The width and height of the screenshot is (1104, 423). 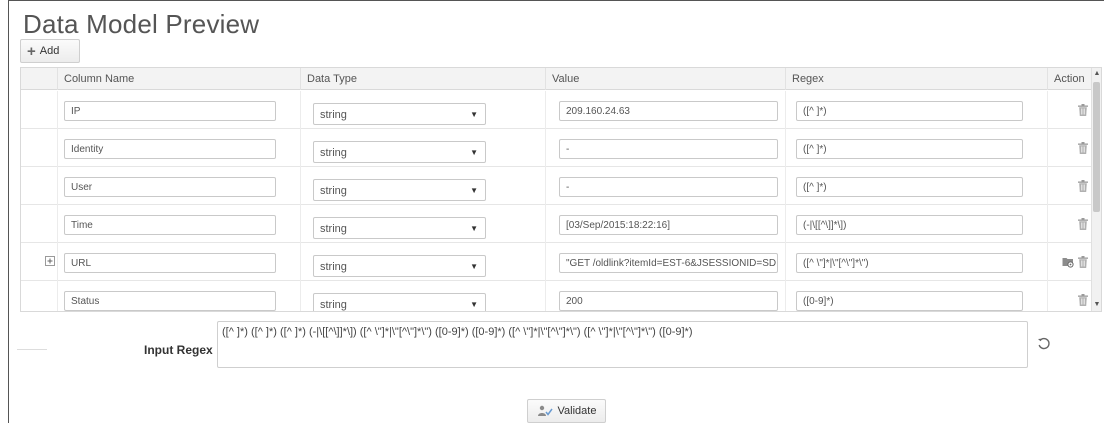 What do you see at coordinates (1096, 74) in the screenshot?
I see `scroll-up-arrow-icon: ▲` at bounding box center [1096, 74].